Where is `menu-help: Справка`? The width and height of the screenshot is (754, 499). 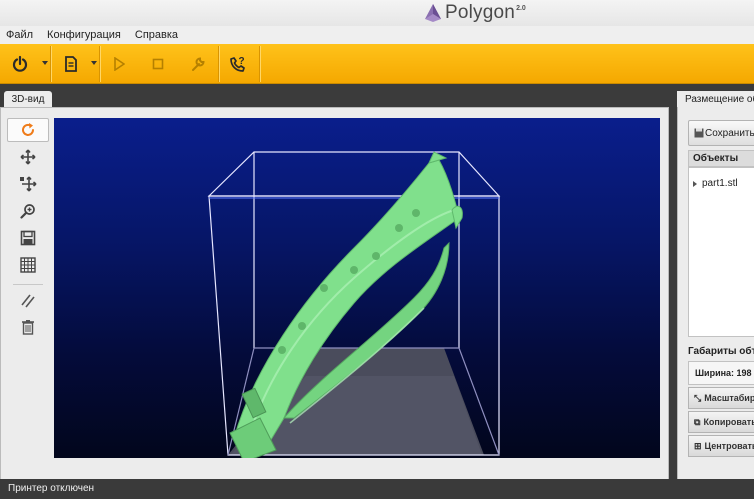
menu-help: Справка is located at coordinates (156, 35).